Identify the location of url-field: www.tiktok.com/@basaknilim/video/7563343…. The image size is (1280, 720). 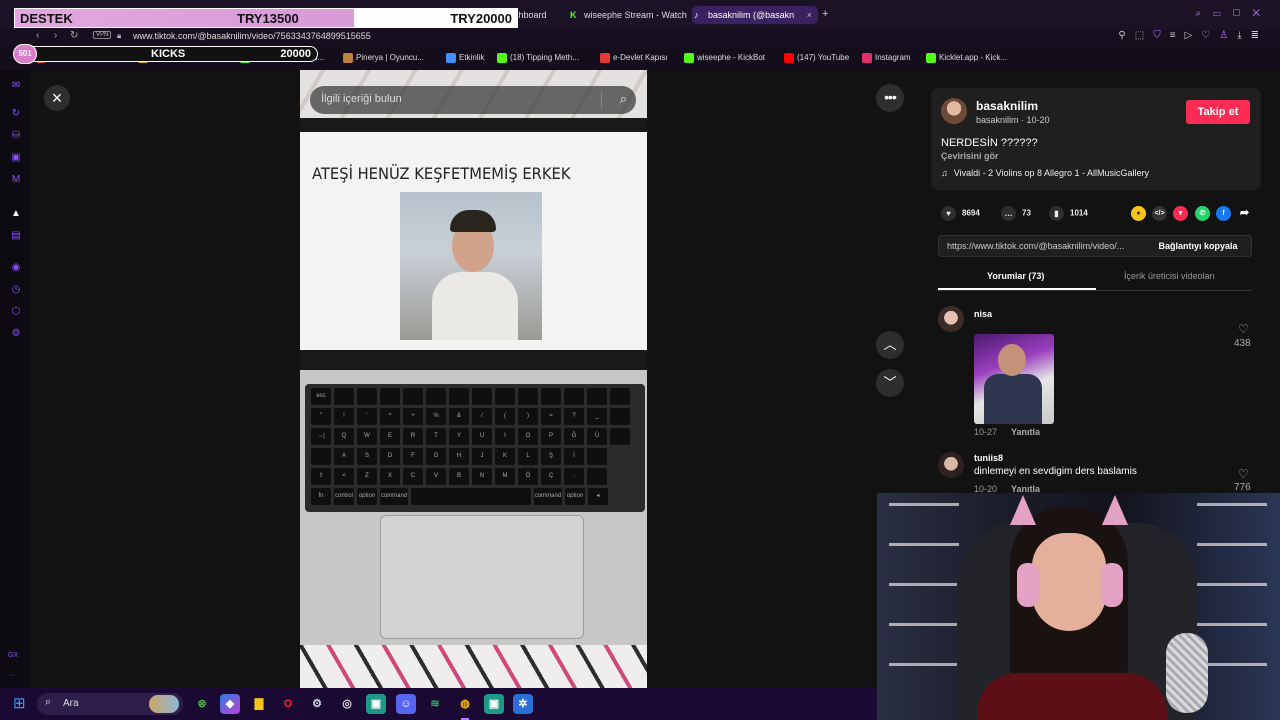
(252, 36).